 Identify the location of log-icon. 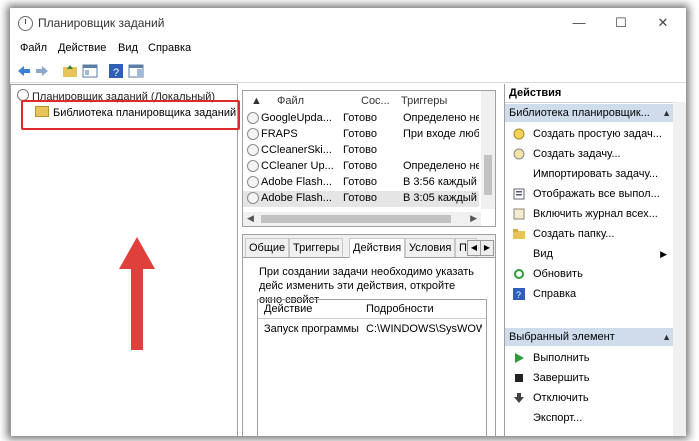
(519, 214).